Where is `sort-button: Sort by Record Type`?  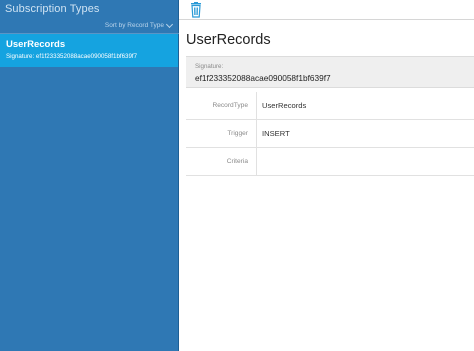
sort-button: Sort by Record Type is located at coordinates (139, 24).